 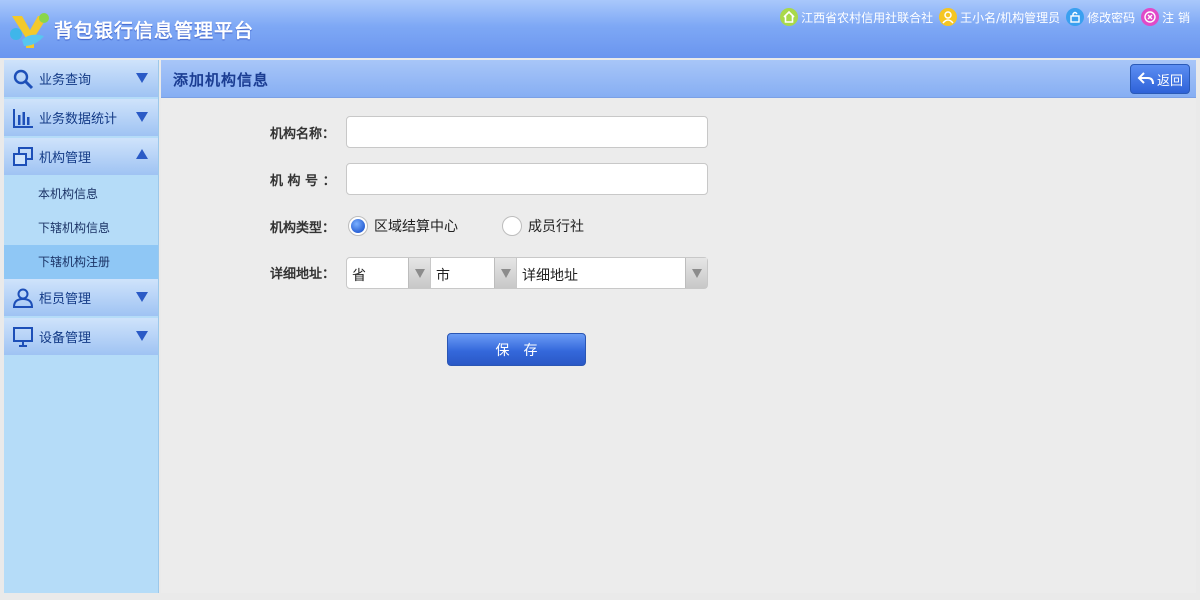 What do you see at coordinates (1169, 81) in the screenshot?
I see `back-button-label: 返回` at bounding box center [1169, 81].